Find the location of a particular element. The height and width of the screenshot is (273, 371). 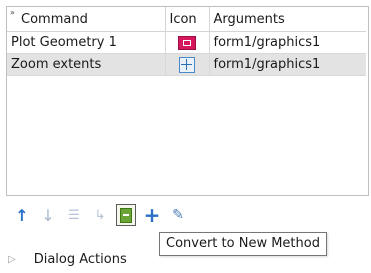

table-header-row: » Command Icon Arguments is located at coordinates (186, 19).